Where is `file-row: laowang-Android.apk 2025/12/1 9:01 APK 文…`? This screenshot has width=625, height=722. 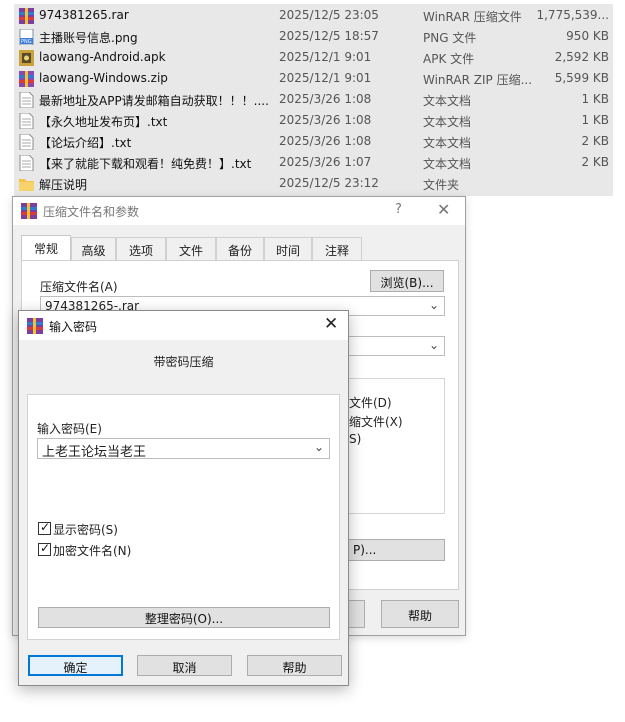 file-row: laowang-Android.apk 2025/12/1 9:01 APK 文… is located at coordinates (313, 57).